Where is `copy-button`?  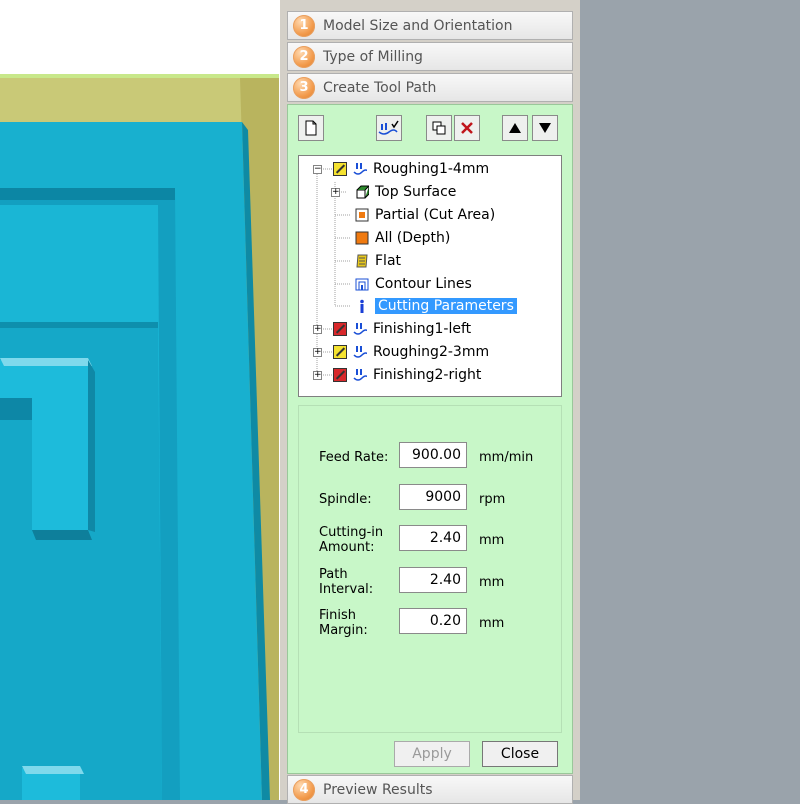
copy-button is located at coordinates (439, 128).